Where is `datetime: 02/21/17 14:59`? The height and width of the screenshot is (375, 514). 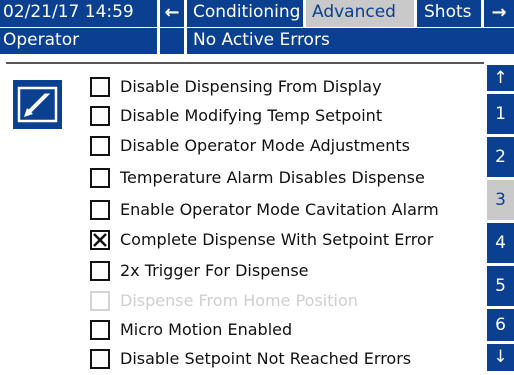 datetime: 02/21/17 14:59 is located at coordinates (78, 13).